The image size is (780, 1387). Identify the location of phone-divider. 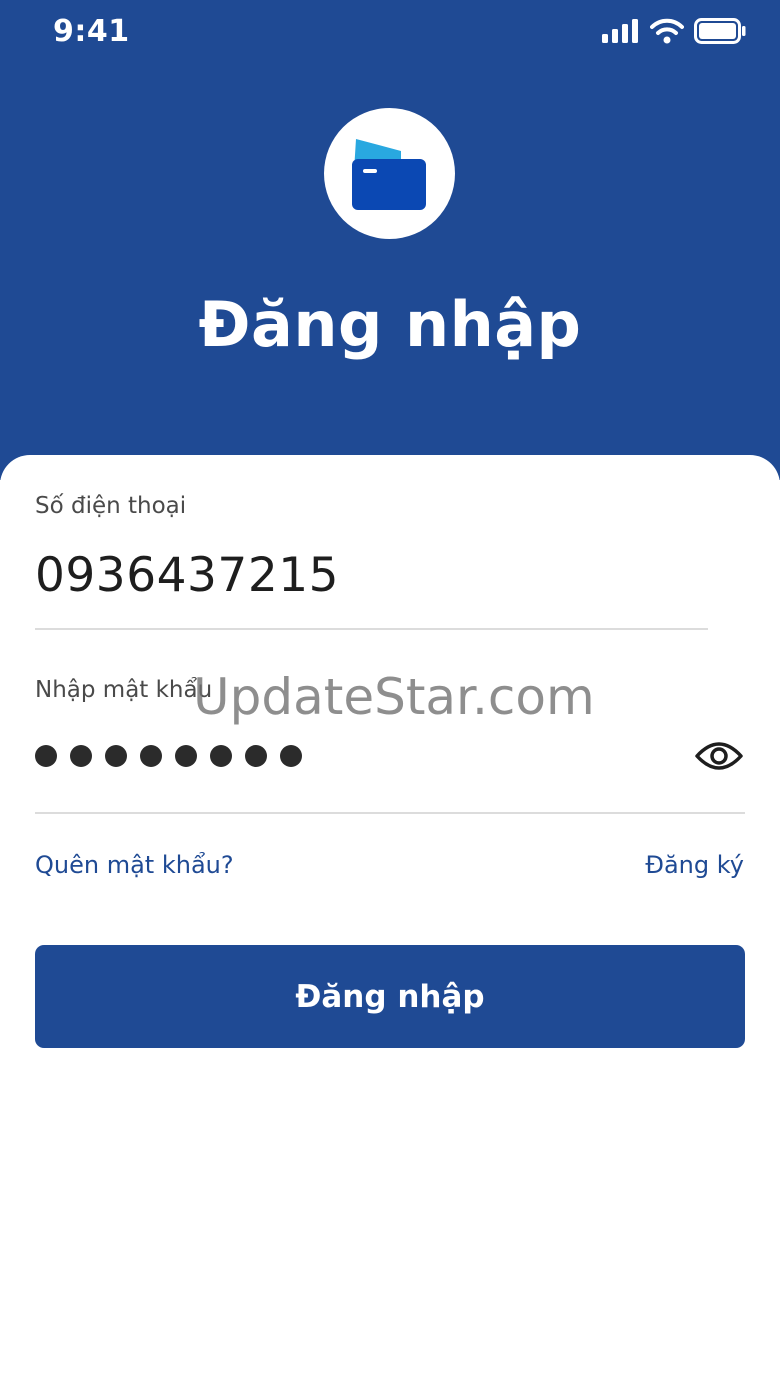
(371, 629).